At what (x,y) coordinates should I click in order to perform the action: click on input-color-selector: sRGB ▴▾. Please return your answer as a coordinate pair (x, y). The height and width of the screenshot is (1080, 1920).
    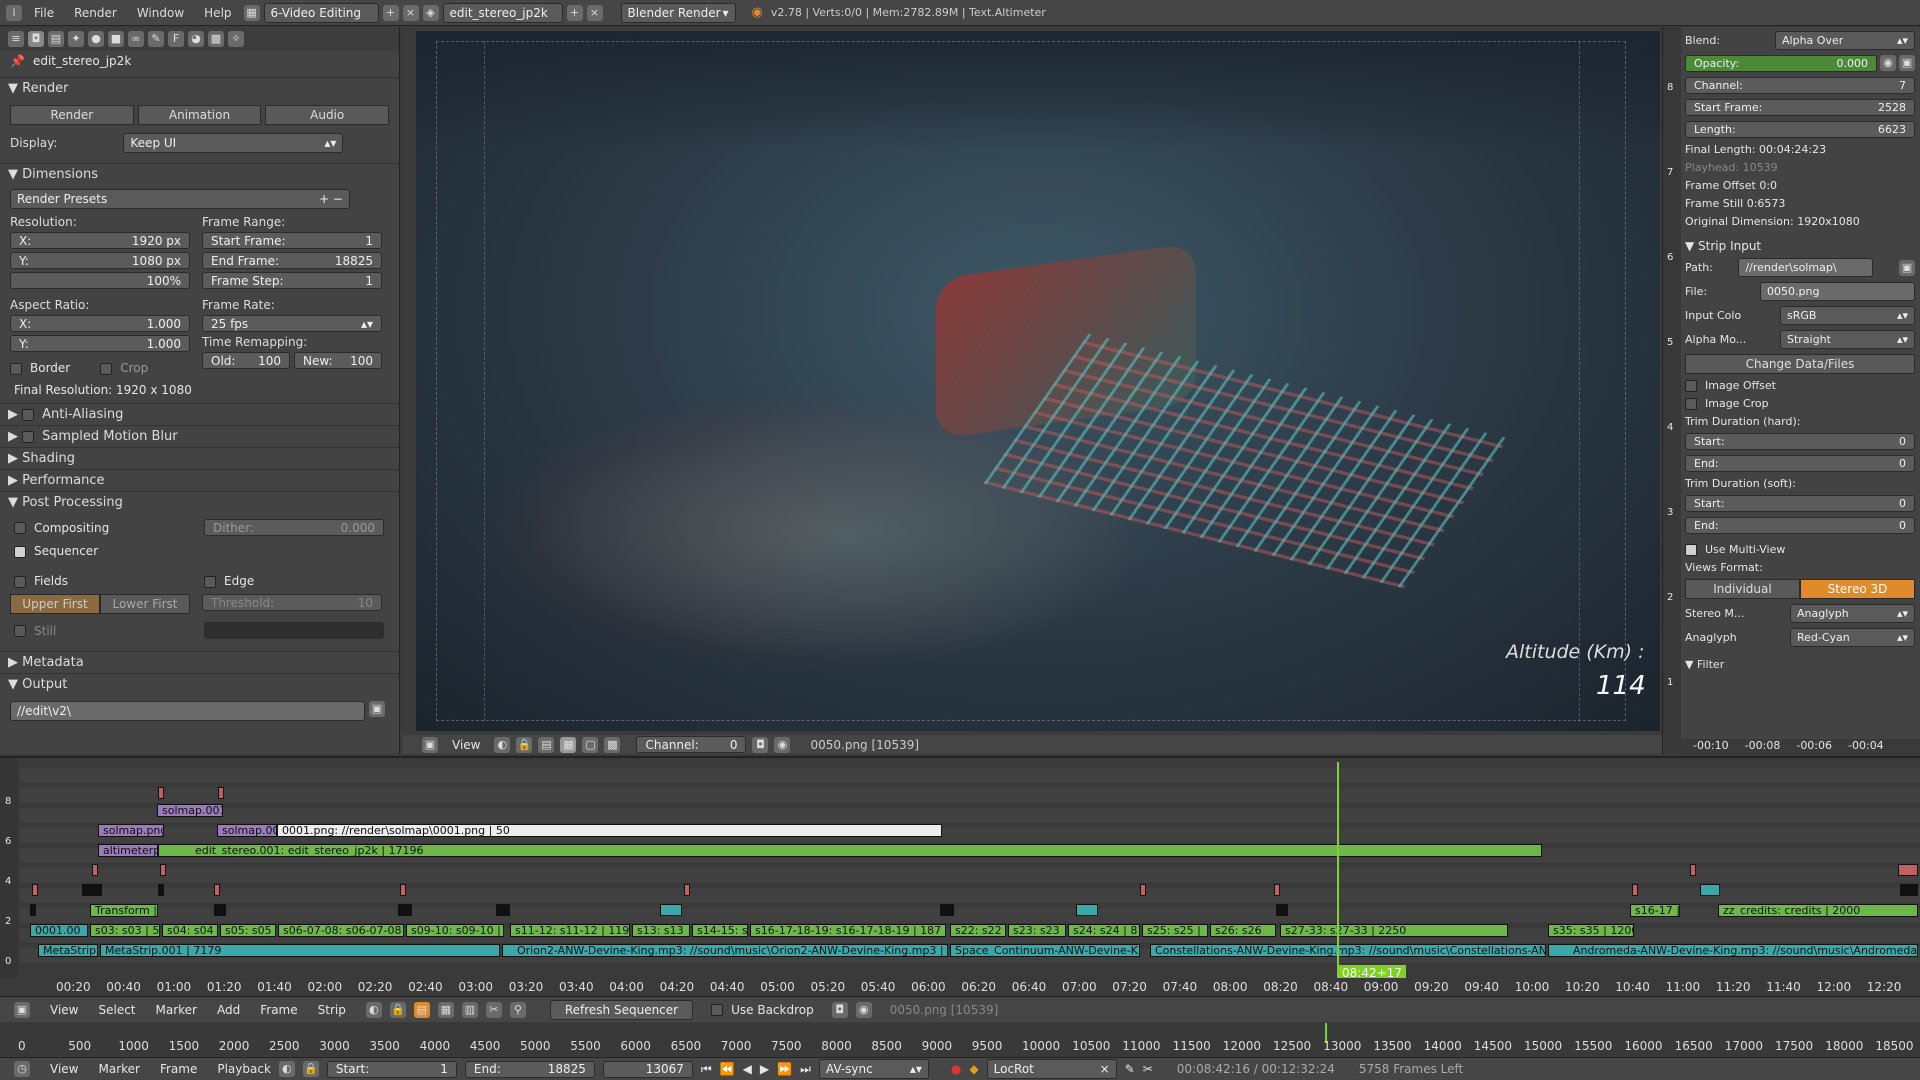
    Looking at the image, I should click on (1847, 315).